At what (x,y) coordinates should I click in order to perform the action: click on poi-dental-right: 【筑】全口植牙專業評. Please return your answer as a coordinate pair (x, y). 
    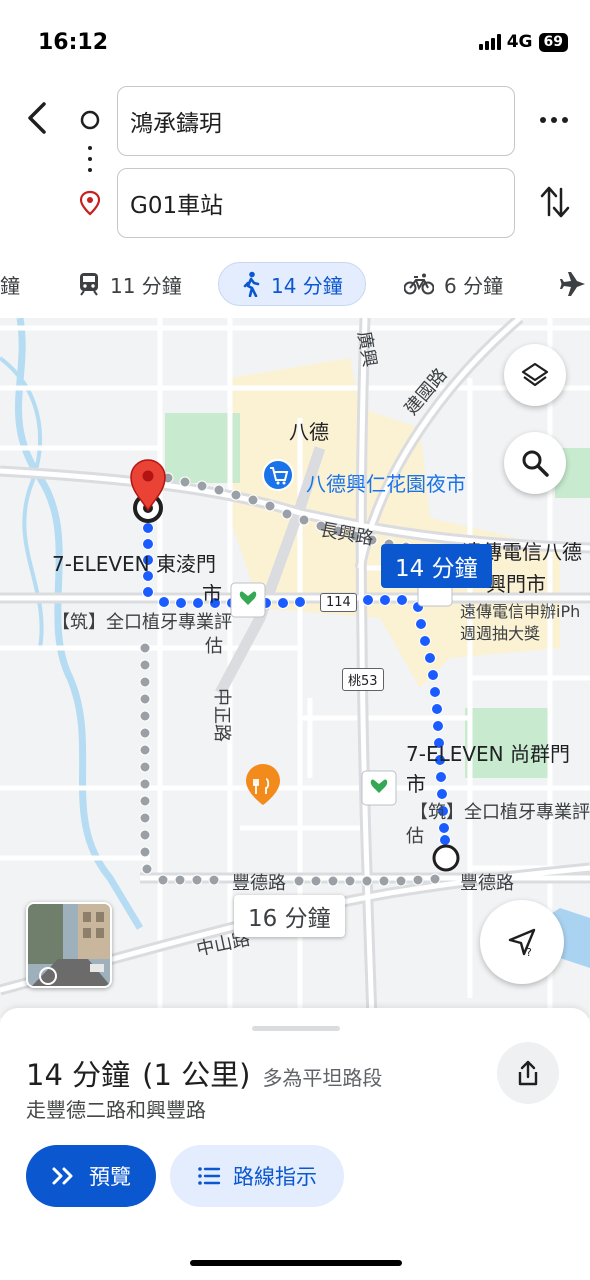
    Looking at the image, I should click on (500, 811).